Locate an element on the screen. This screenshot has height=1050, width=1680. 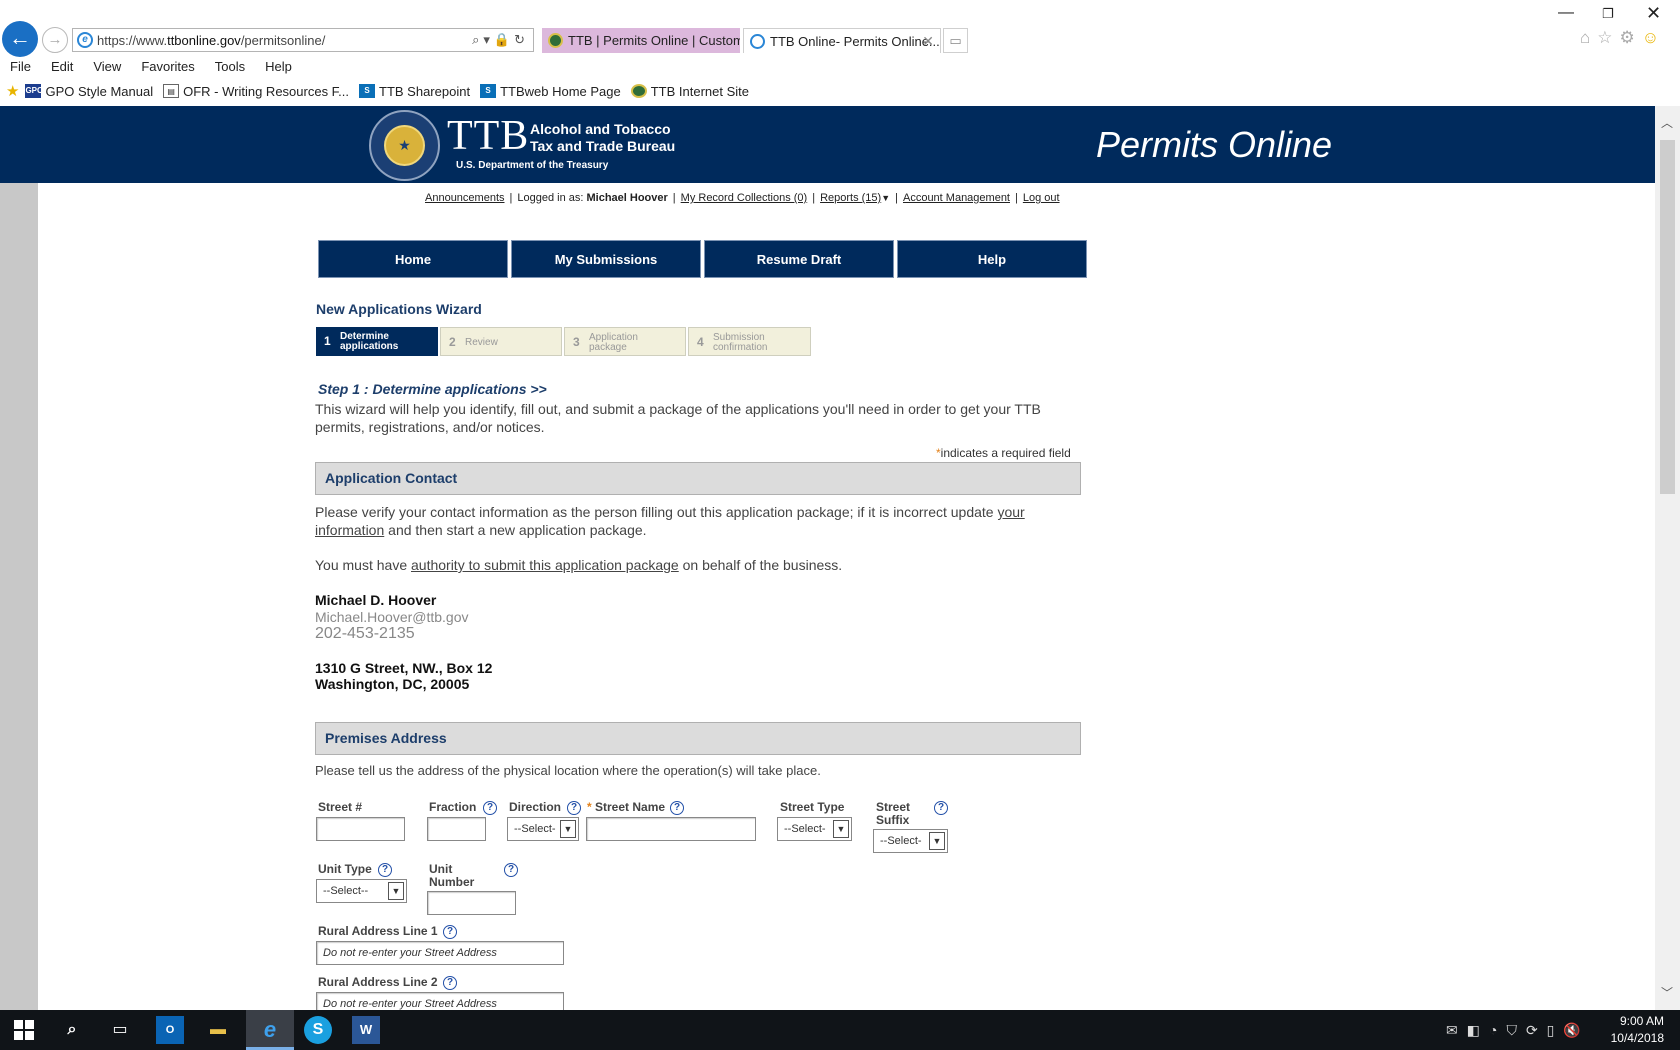
nav-my-submissions: My Submissions is located at coordinates (606, 259).